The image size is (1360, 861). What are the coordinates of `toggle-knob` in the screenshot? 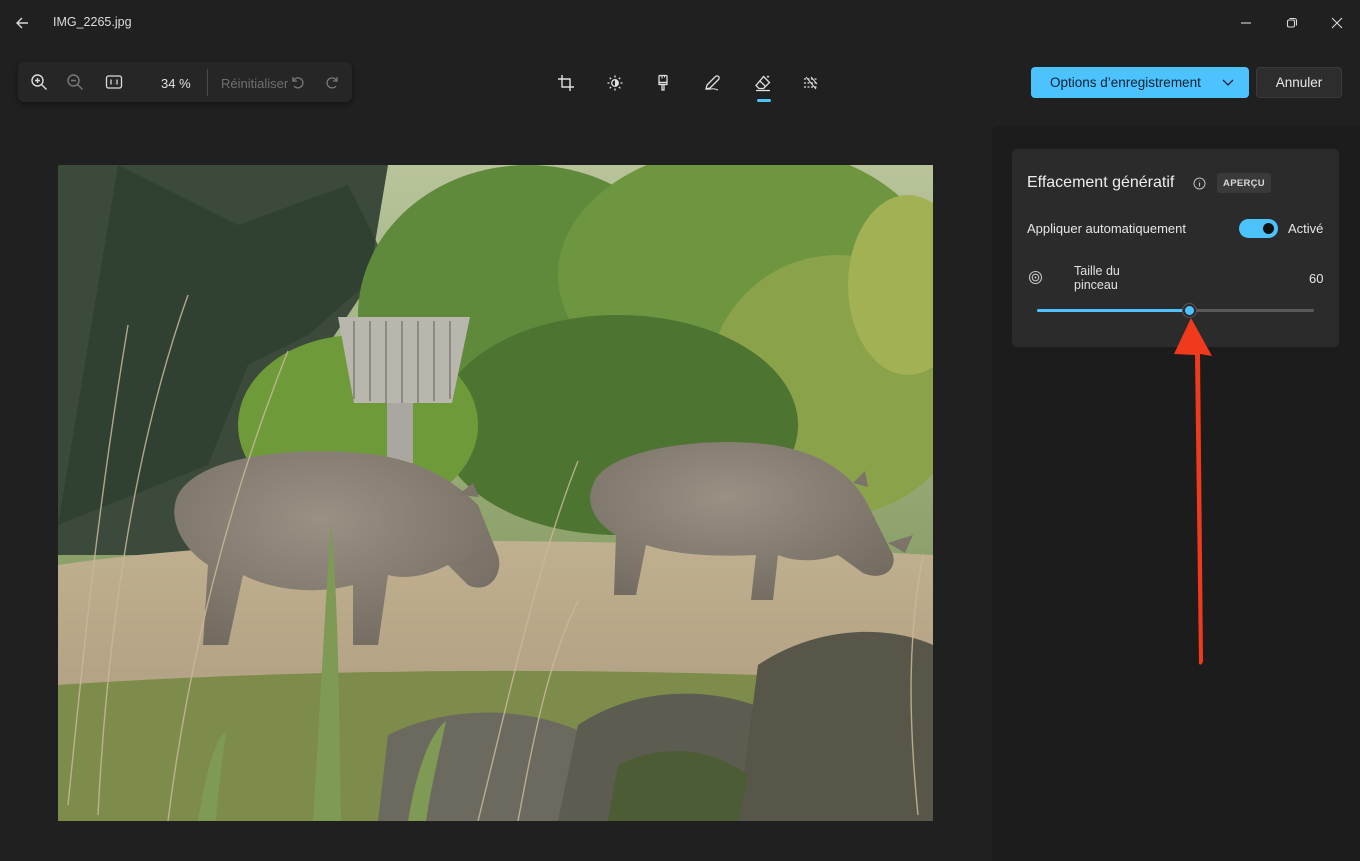 It's located at (1268, 228).